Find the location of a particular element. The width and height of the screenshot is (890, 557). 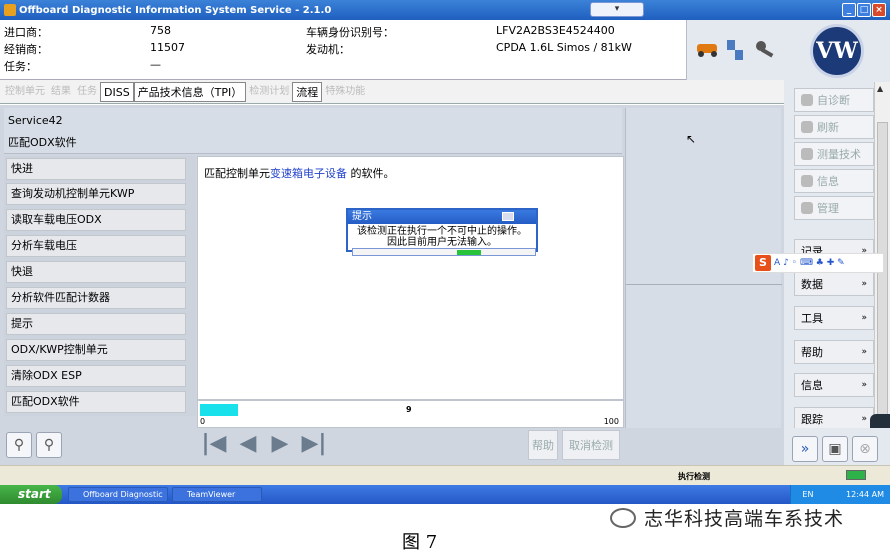

tab-diss: DISS is located at coordinates (117, 91).